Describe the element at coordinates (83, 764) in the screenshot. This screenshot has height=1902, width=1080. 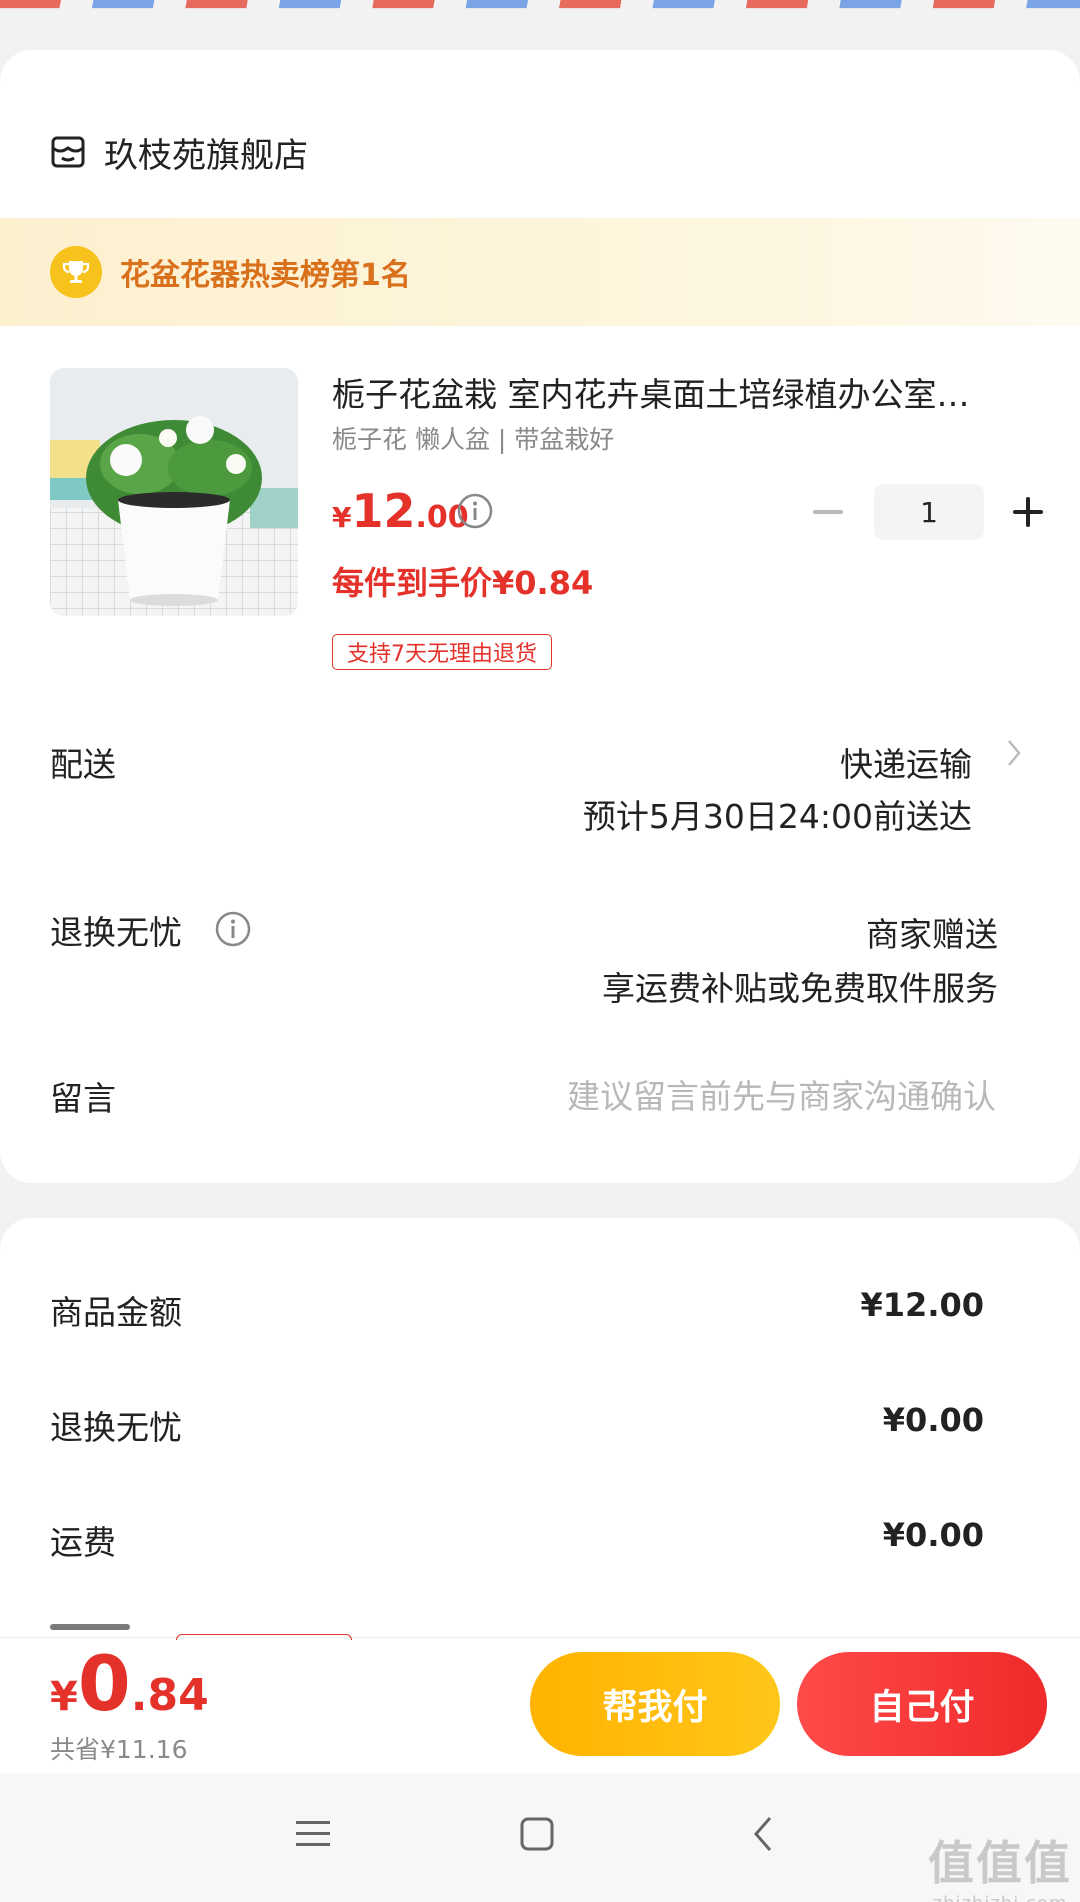
I see `delivery-label: 配送` at that location.